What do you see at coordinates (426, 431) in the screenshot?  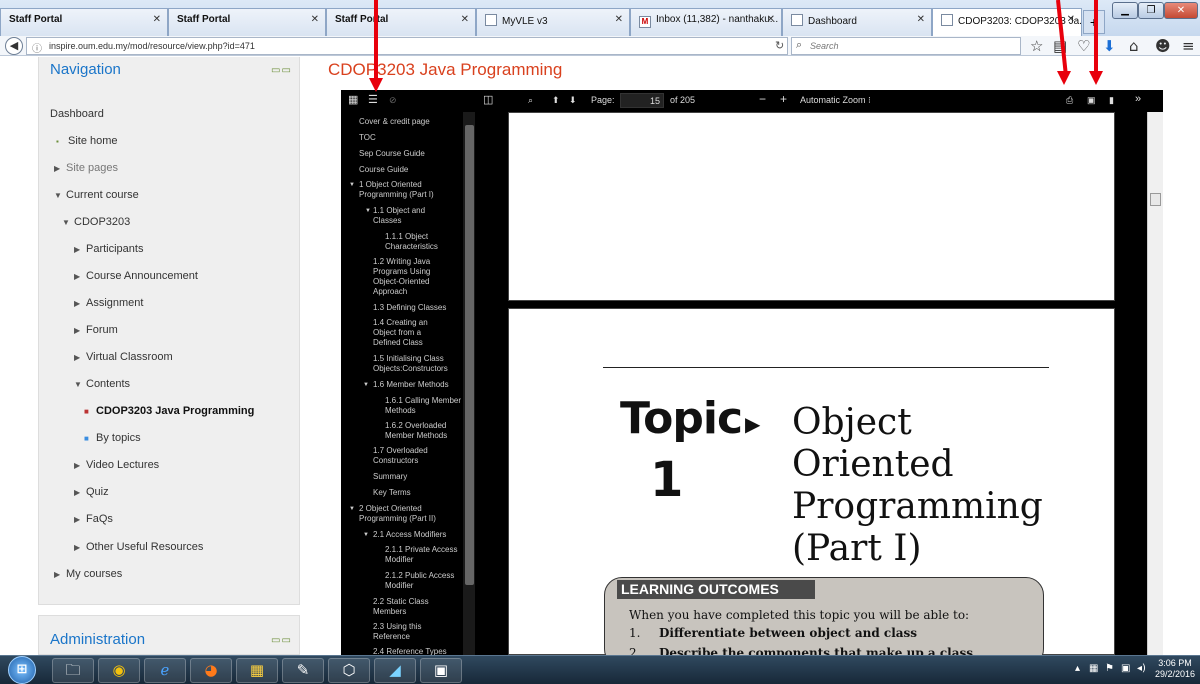 I see `outline-item: 1.6.2 Overloaded Member Methods` at bounding box center [426, 431].